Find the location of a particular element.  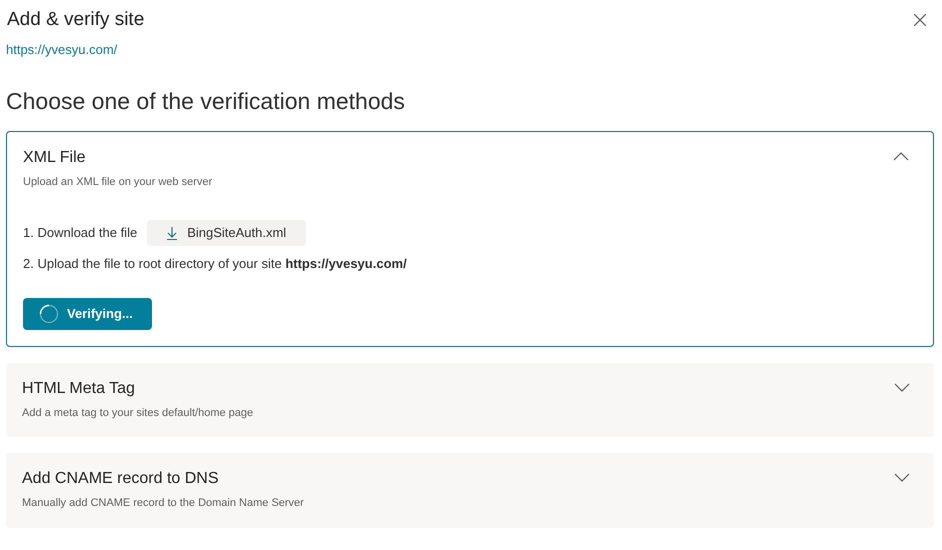

method-panel: Add CNAME record to DNS Manually add CNAME record to the Domain Name Server is located at coordinates (470, 490).